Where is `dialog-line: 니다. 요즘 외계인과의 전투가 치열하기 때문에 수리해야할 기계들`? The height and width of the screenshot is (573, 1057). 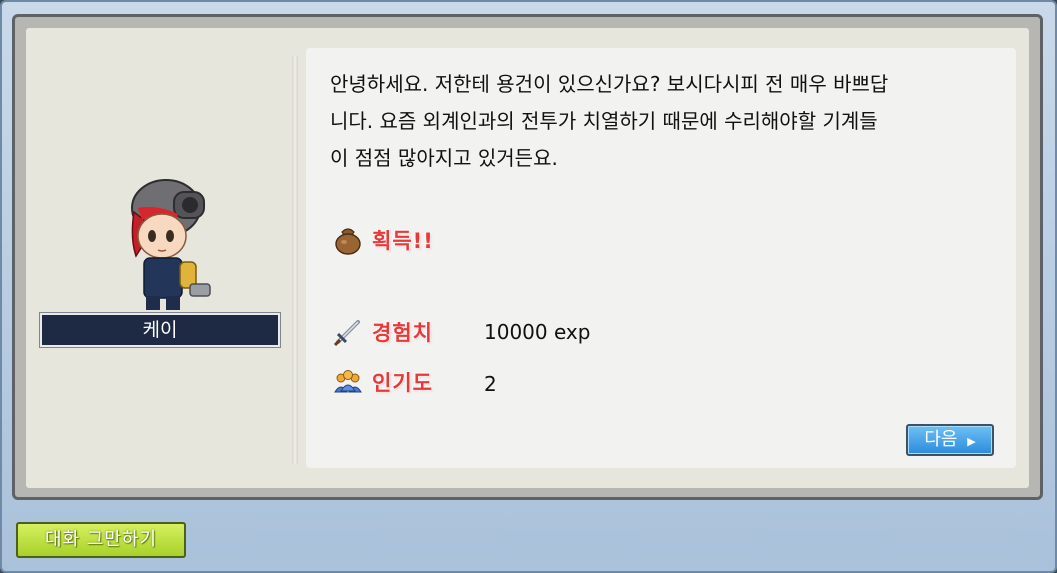 dialog-line: 니다. 요즘 외계인과의 전투가 치열하기 때문에 수리해야할 기계들 is located at coordinates (604, 121).